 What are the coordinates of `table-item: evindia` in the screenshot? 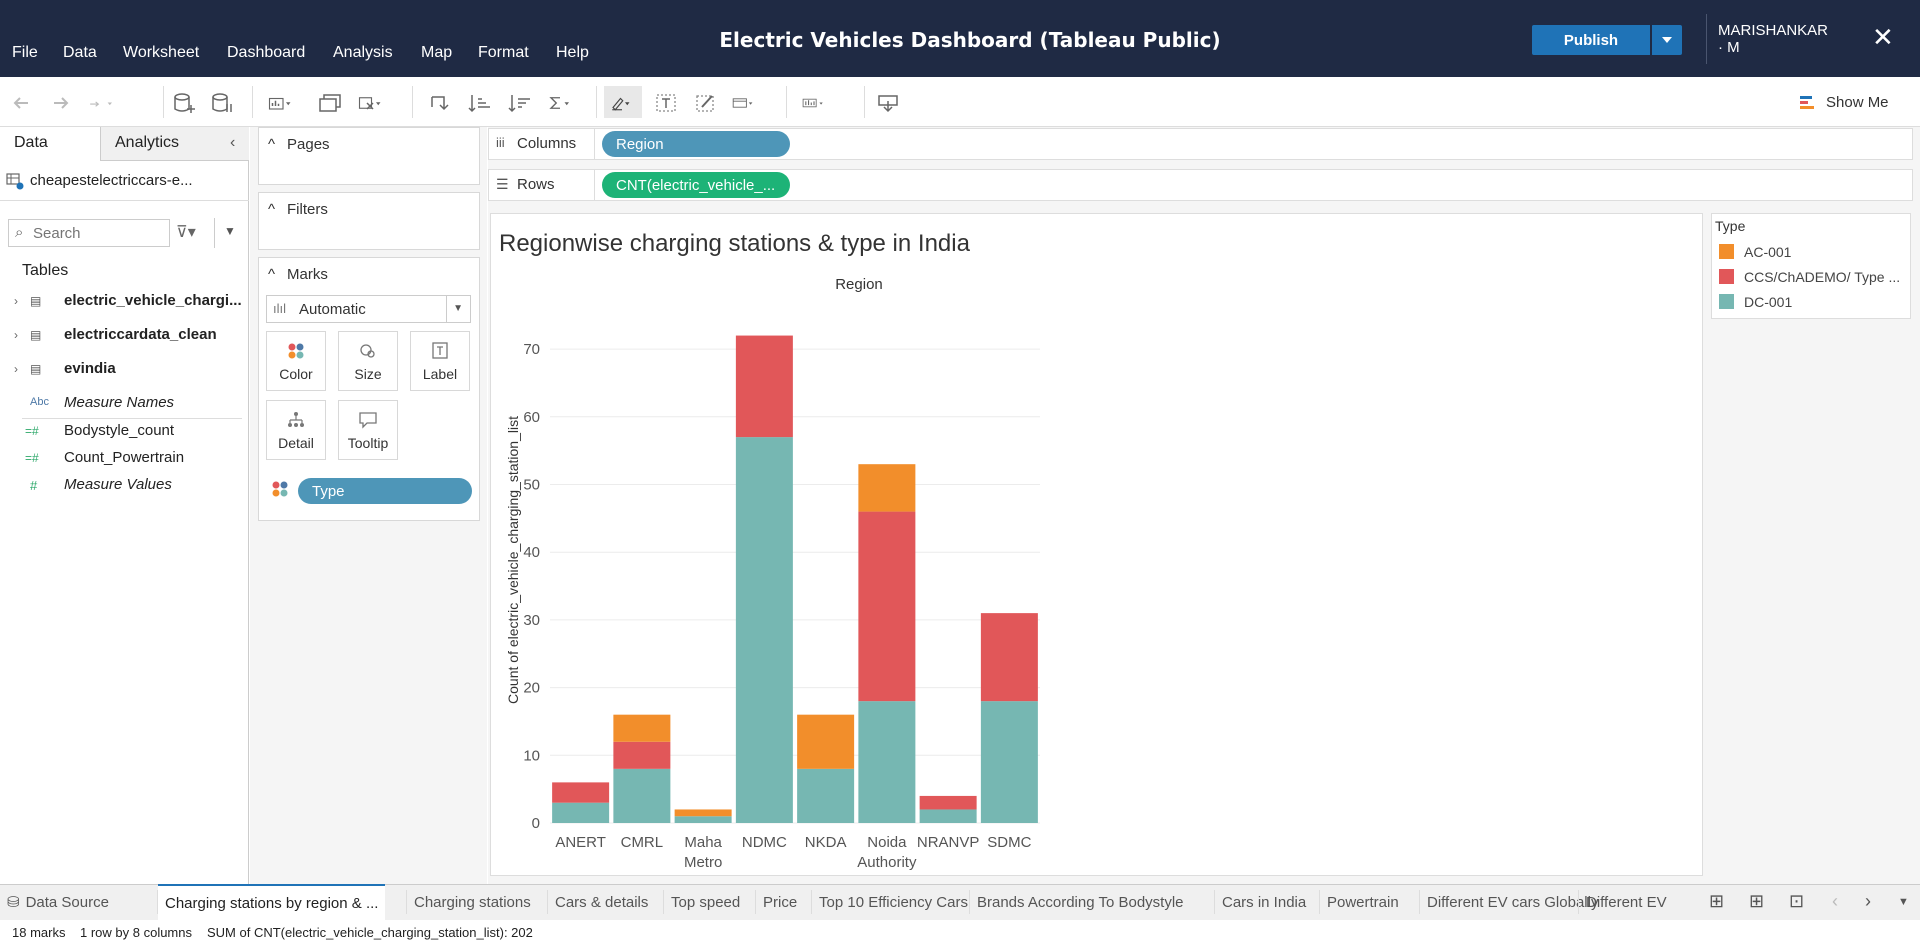 It's located at (90, 368).